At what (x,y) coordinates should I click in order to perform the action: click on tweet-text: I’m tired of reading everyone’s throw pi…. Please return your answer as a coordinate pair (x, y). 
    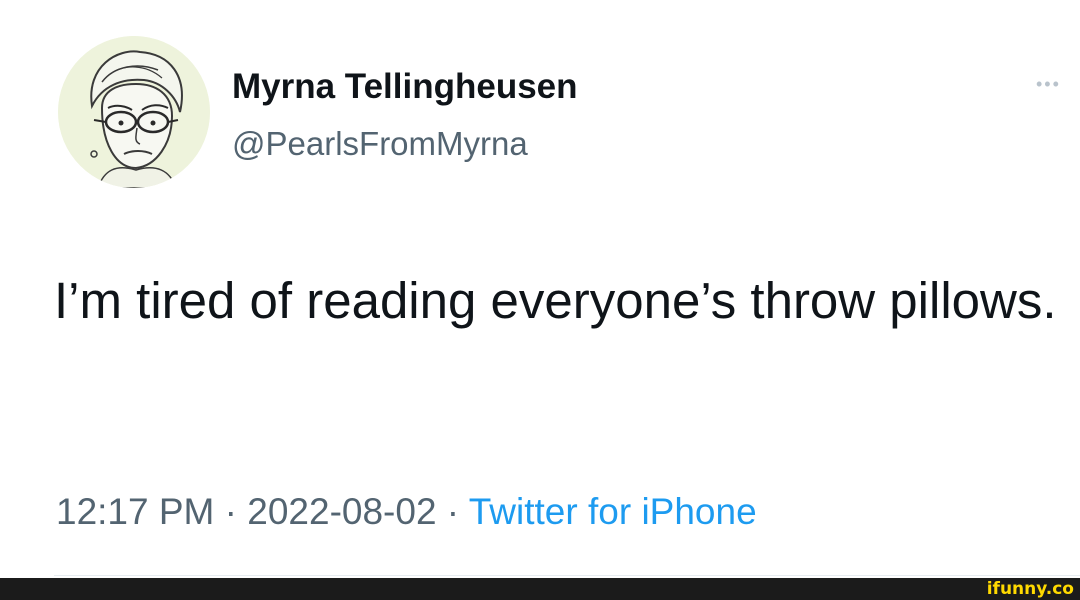
    Looking at the image, I should click on (555, 300).